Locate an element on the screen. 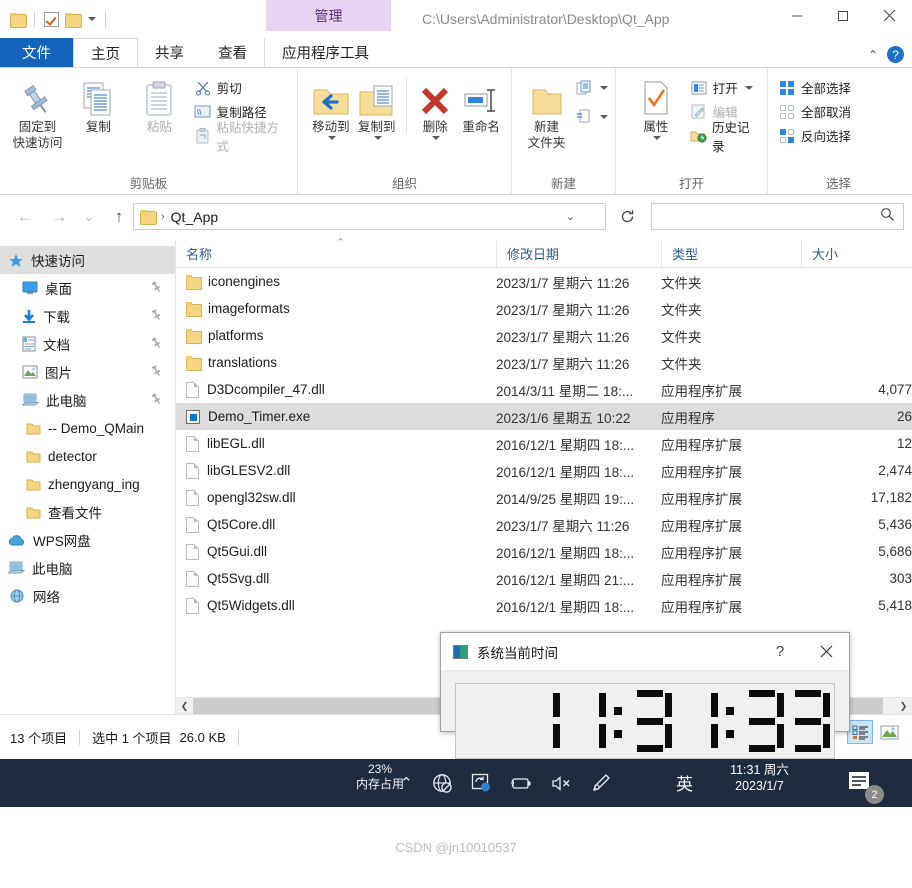 This screenshot has width=912, height=888. tab-home: 主页 is located at coordinates (105, 52).